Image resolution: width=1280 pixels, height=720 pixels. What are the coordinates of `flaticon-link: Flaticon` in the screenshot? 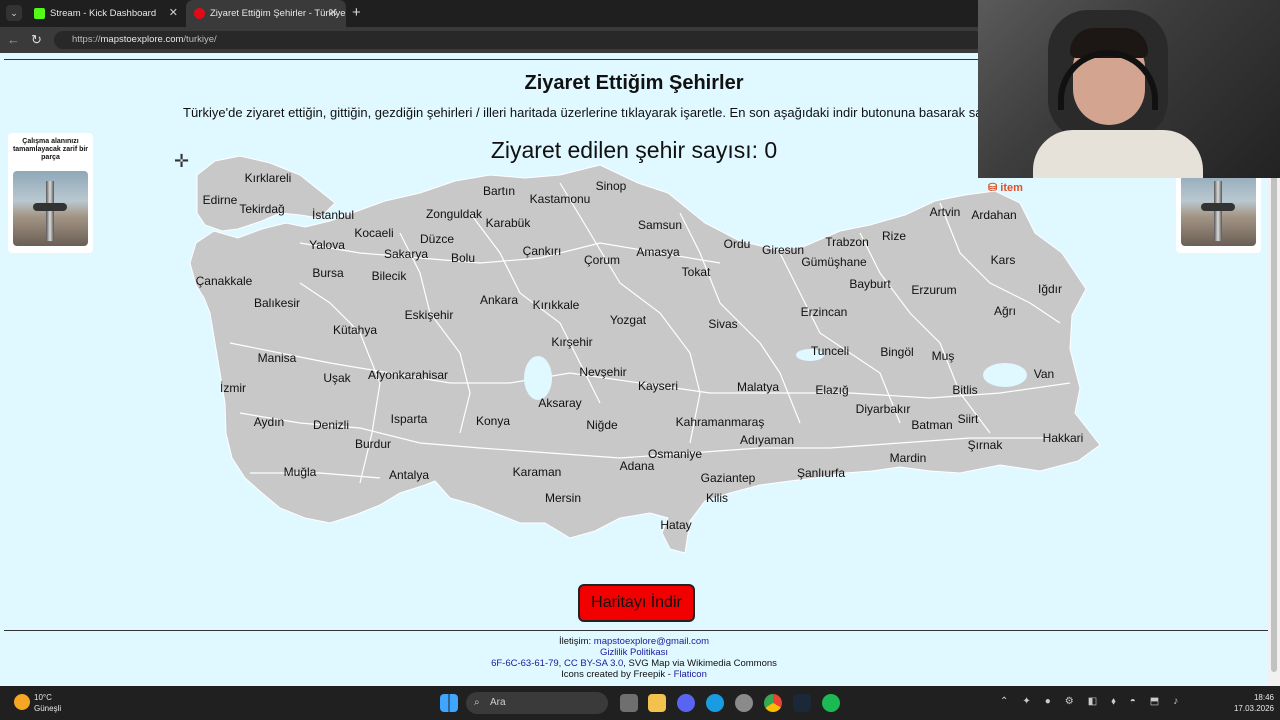 It's located at (690, 674).